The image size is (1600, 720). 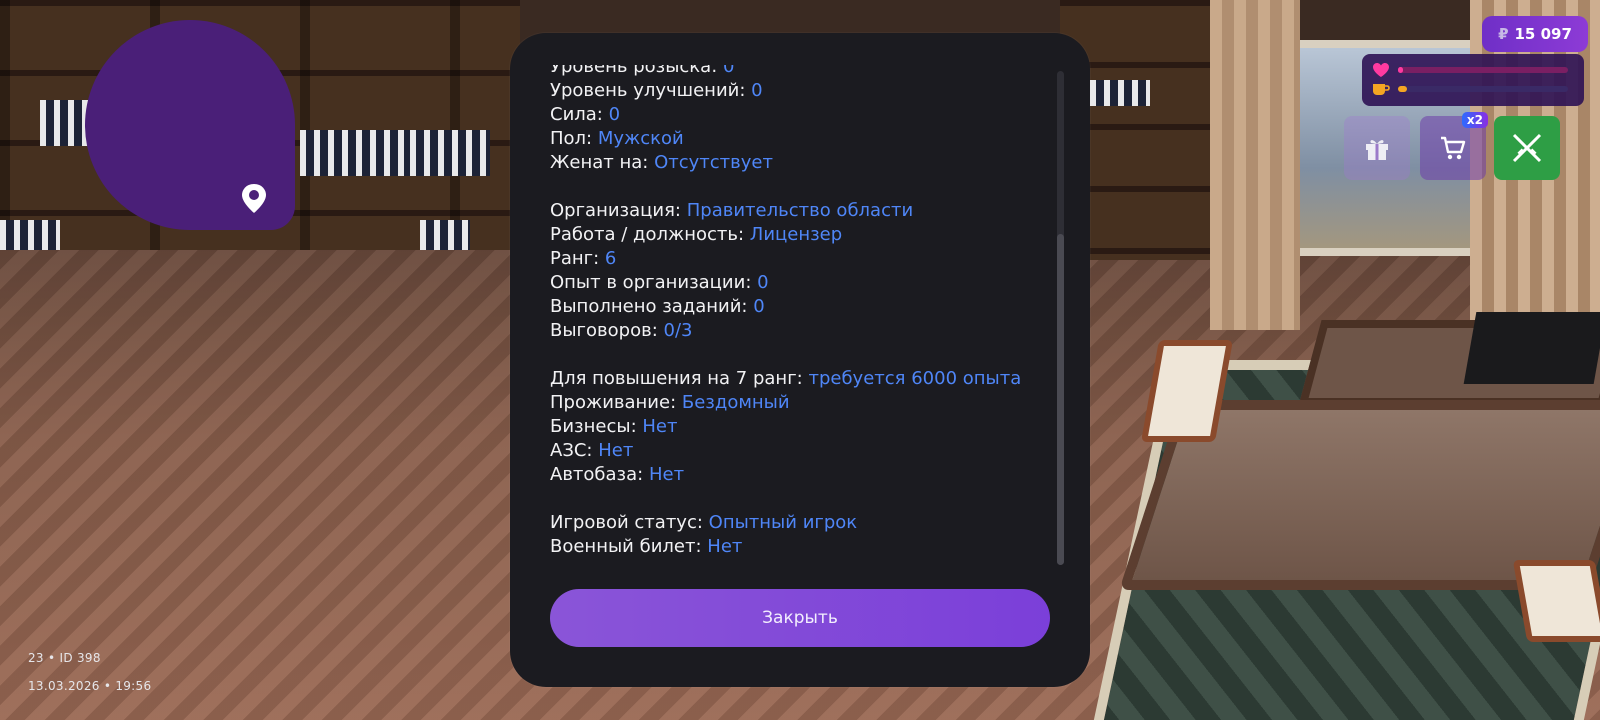 What do you see at coordinates (1381, 70) in the screenshot?
I see `heart-icon` at bounding box center [1381, 70].